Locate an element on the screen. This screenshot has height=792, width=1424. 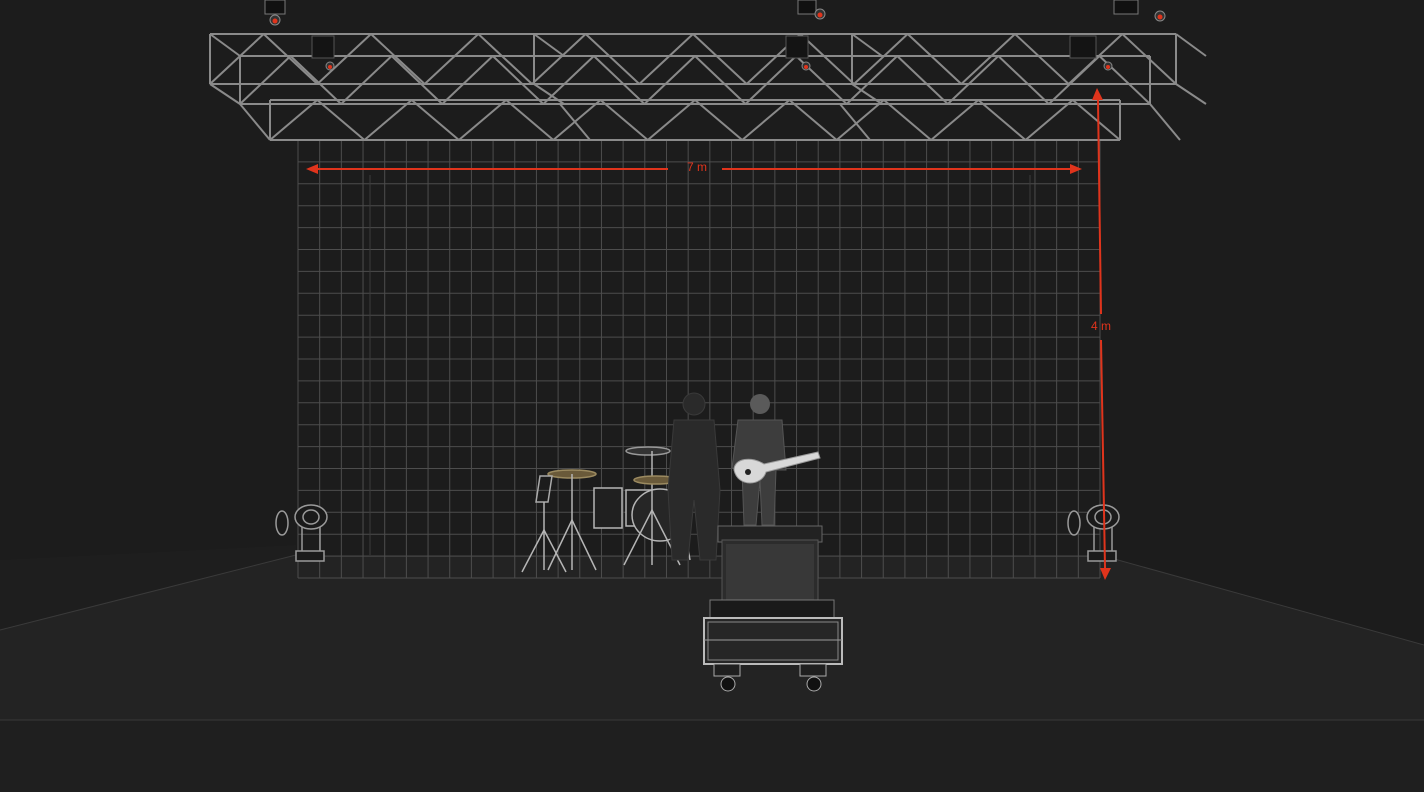
height-dimension-label: 4 m is located at coordinates (1101, 326).